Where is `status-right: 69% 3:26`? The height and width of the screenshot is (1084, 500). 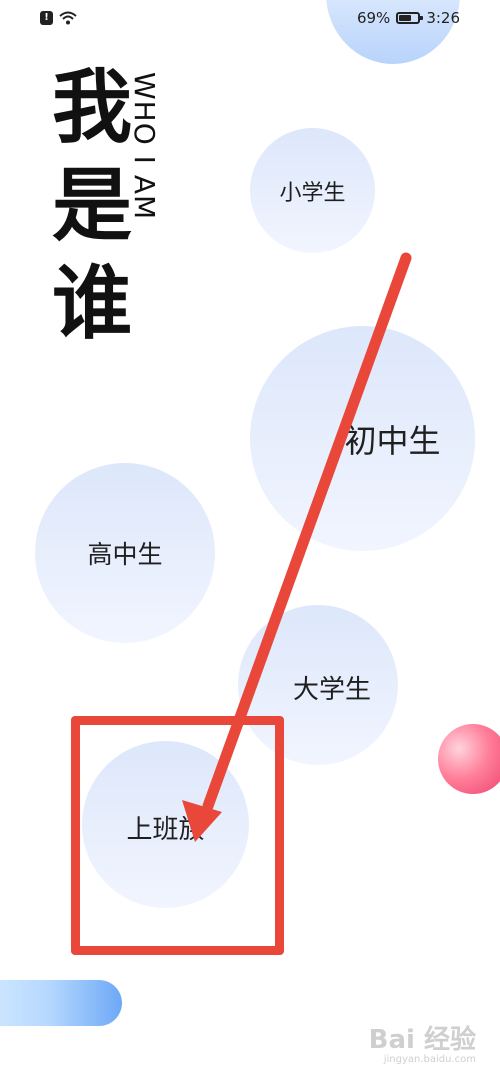 status-right: 69% 3:26 is located at coordinates (408, 18).